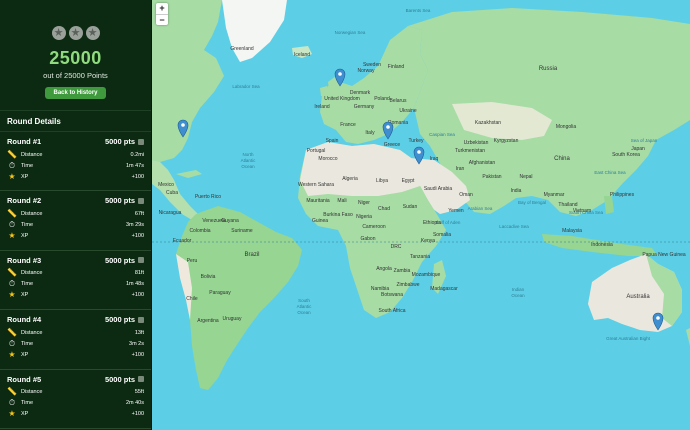 This screenshot has width=690, height=430. I want to click on ocean-label: South, so click(304, 300).